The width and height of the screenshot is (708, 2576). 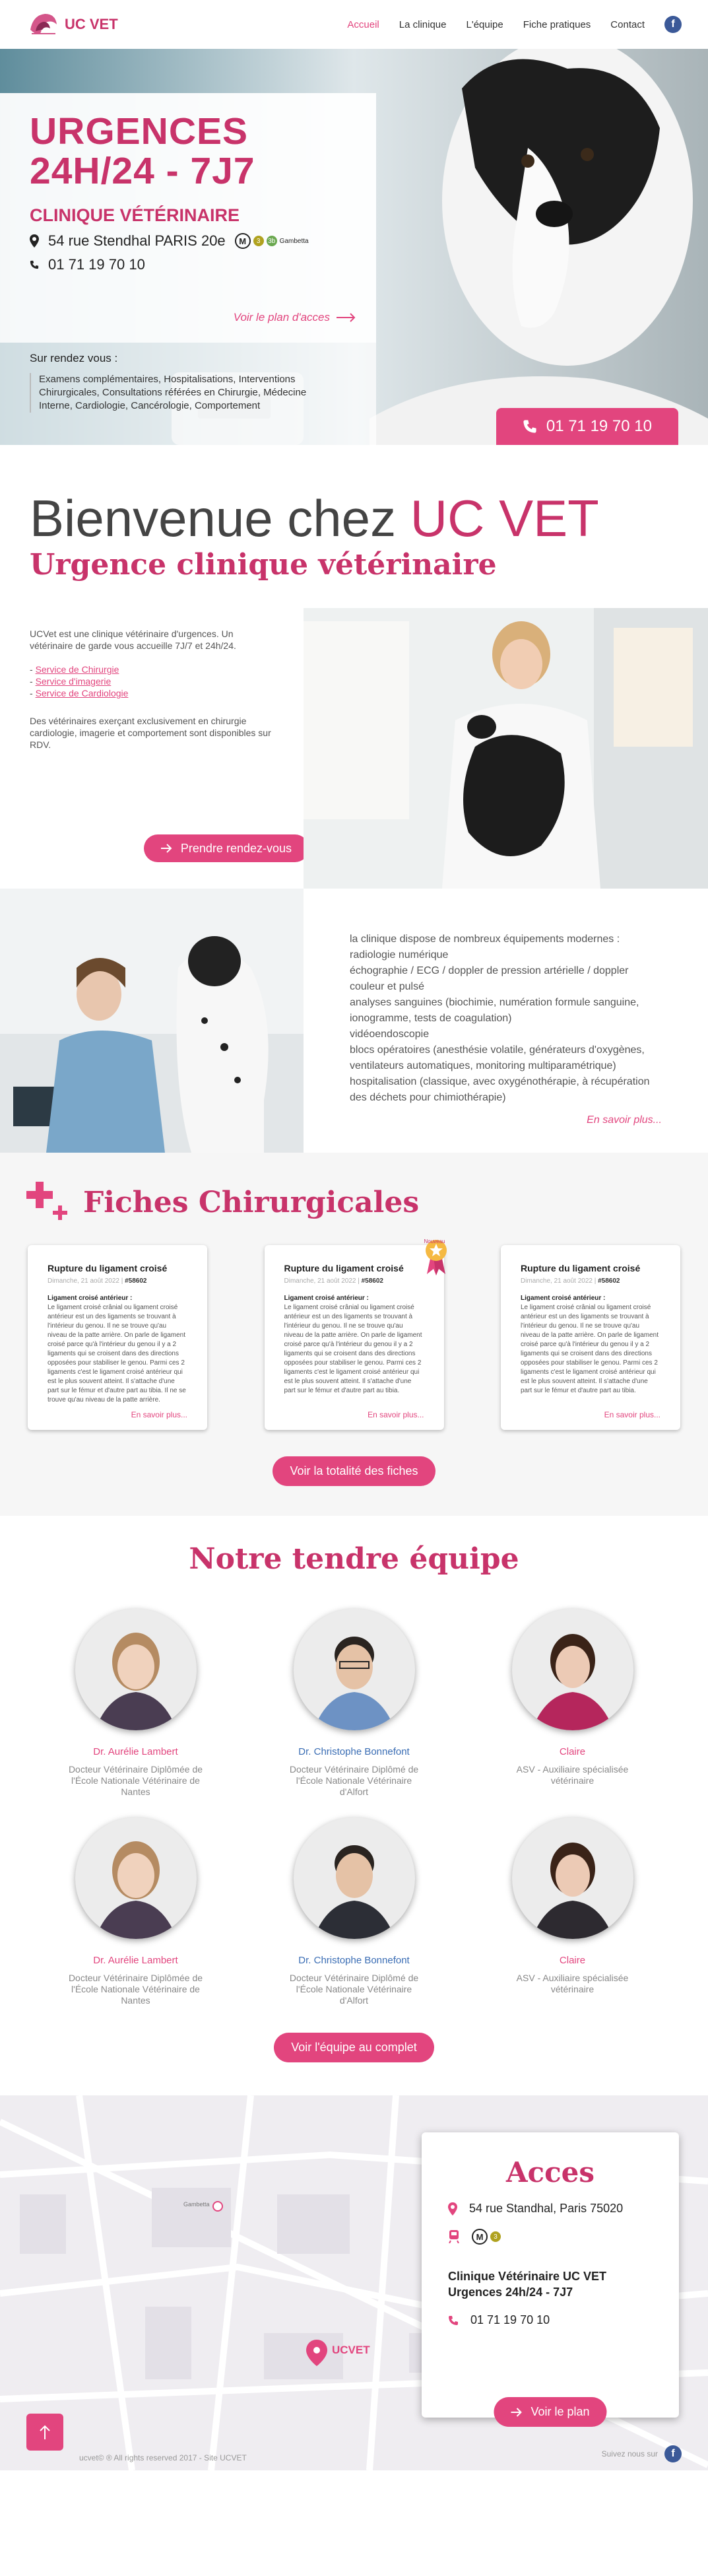 What do you see at coordinates (609, 1281) in the screenshot?
I see `fiche-tag: #58602` at bounding box center [609, 1281].